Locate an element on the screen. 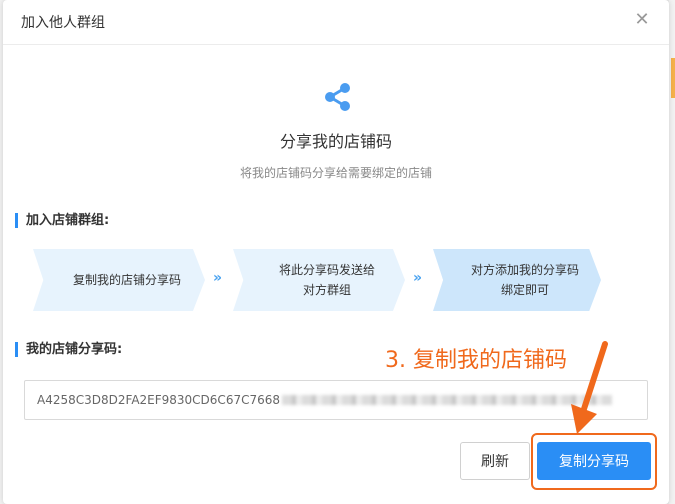 Image resolution: width=675 pixels, height=504 pixels. dialog-header: 加入他人群组 ✕ is located at coordinates (336, 22).